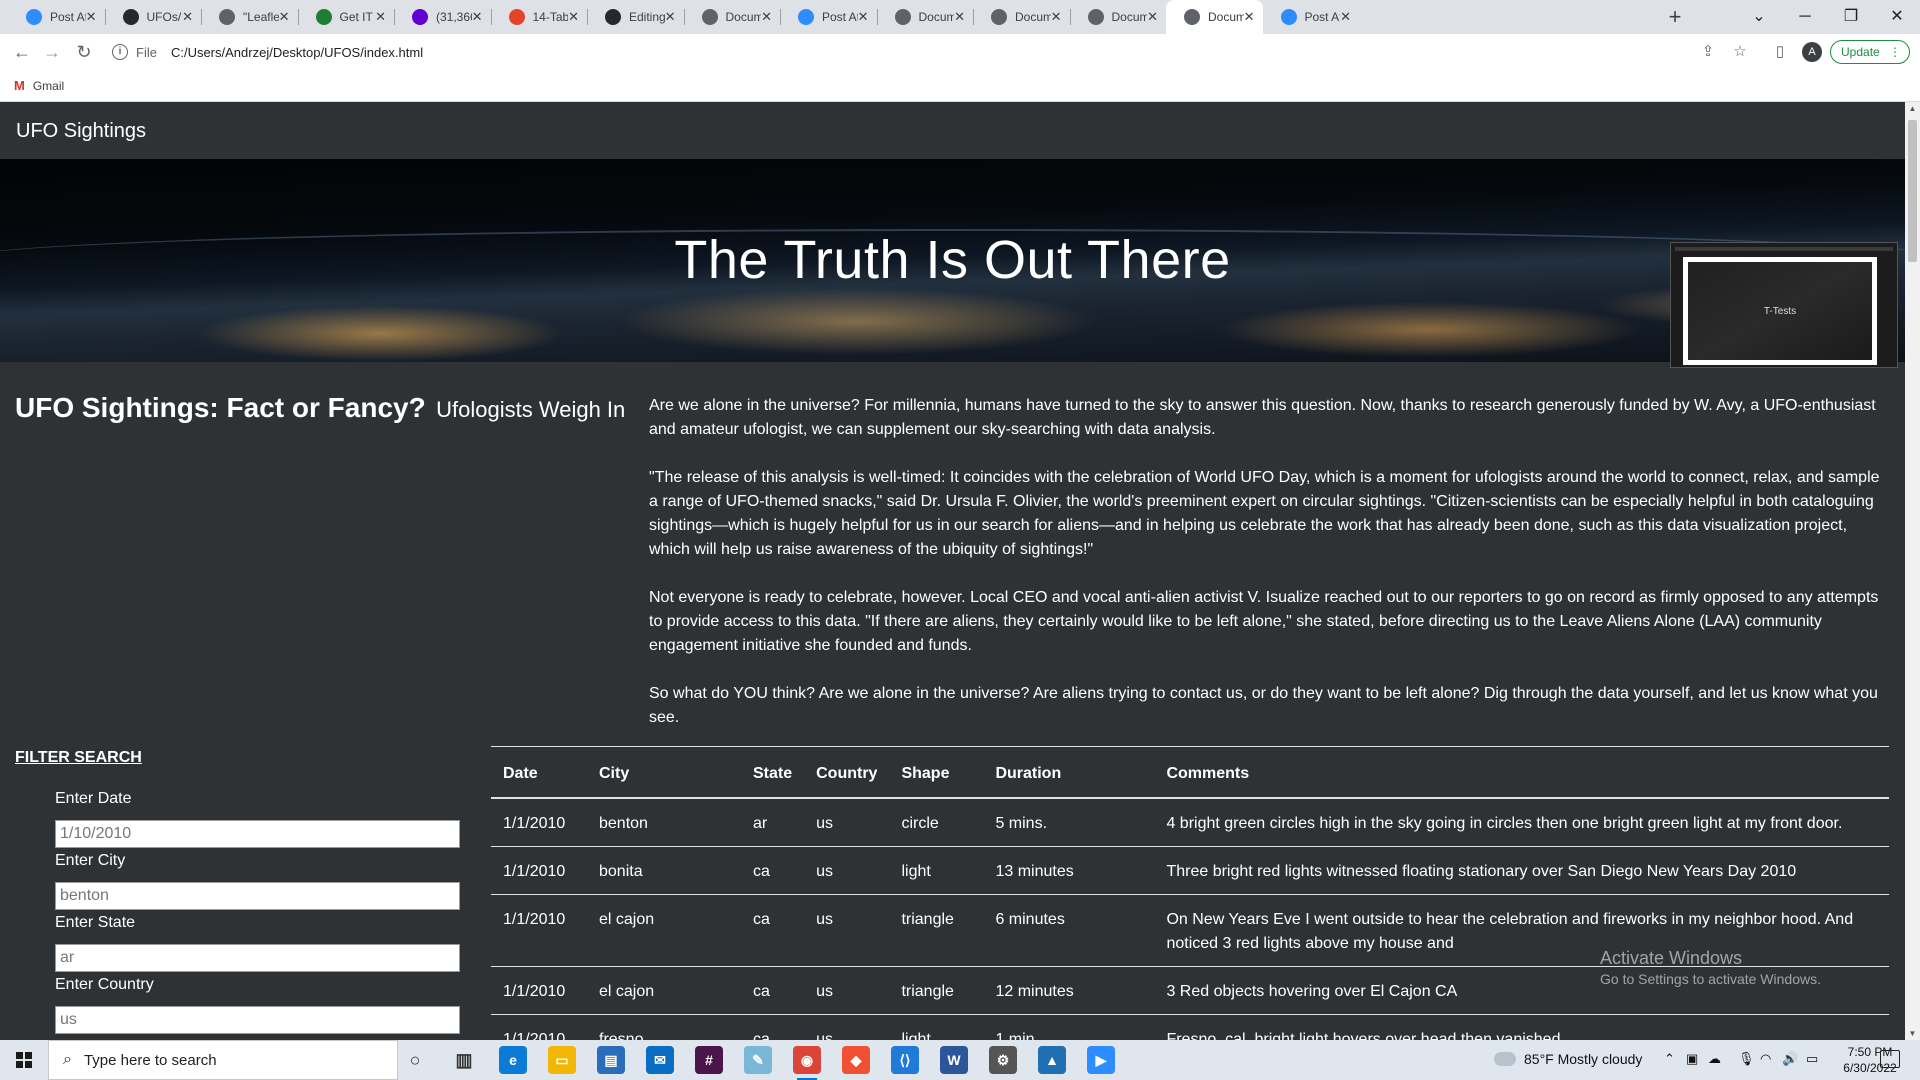  Describe the element at coordinates (464, 1060) in the screenshot. I see `task-view-icon: ▥` at that location.